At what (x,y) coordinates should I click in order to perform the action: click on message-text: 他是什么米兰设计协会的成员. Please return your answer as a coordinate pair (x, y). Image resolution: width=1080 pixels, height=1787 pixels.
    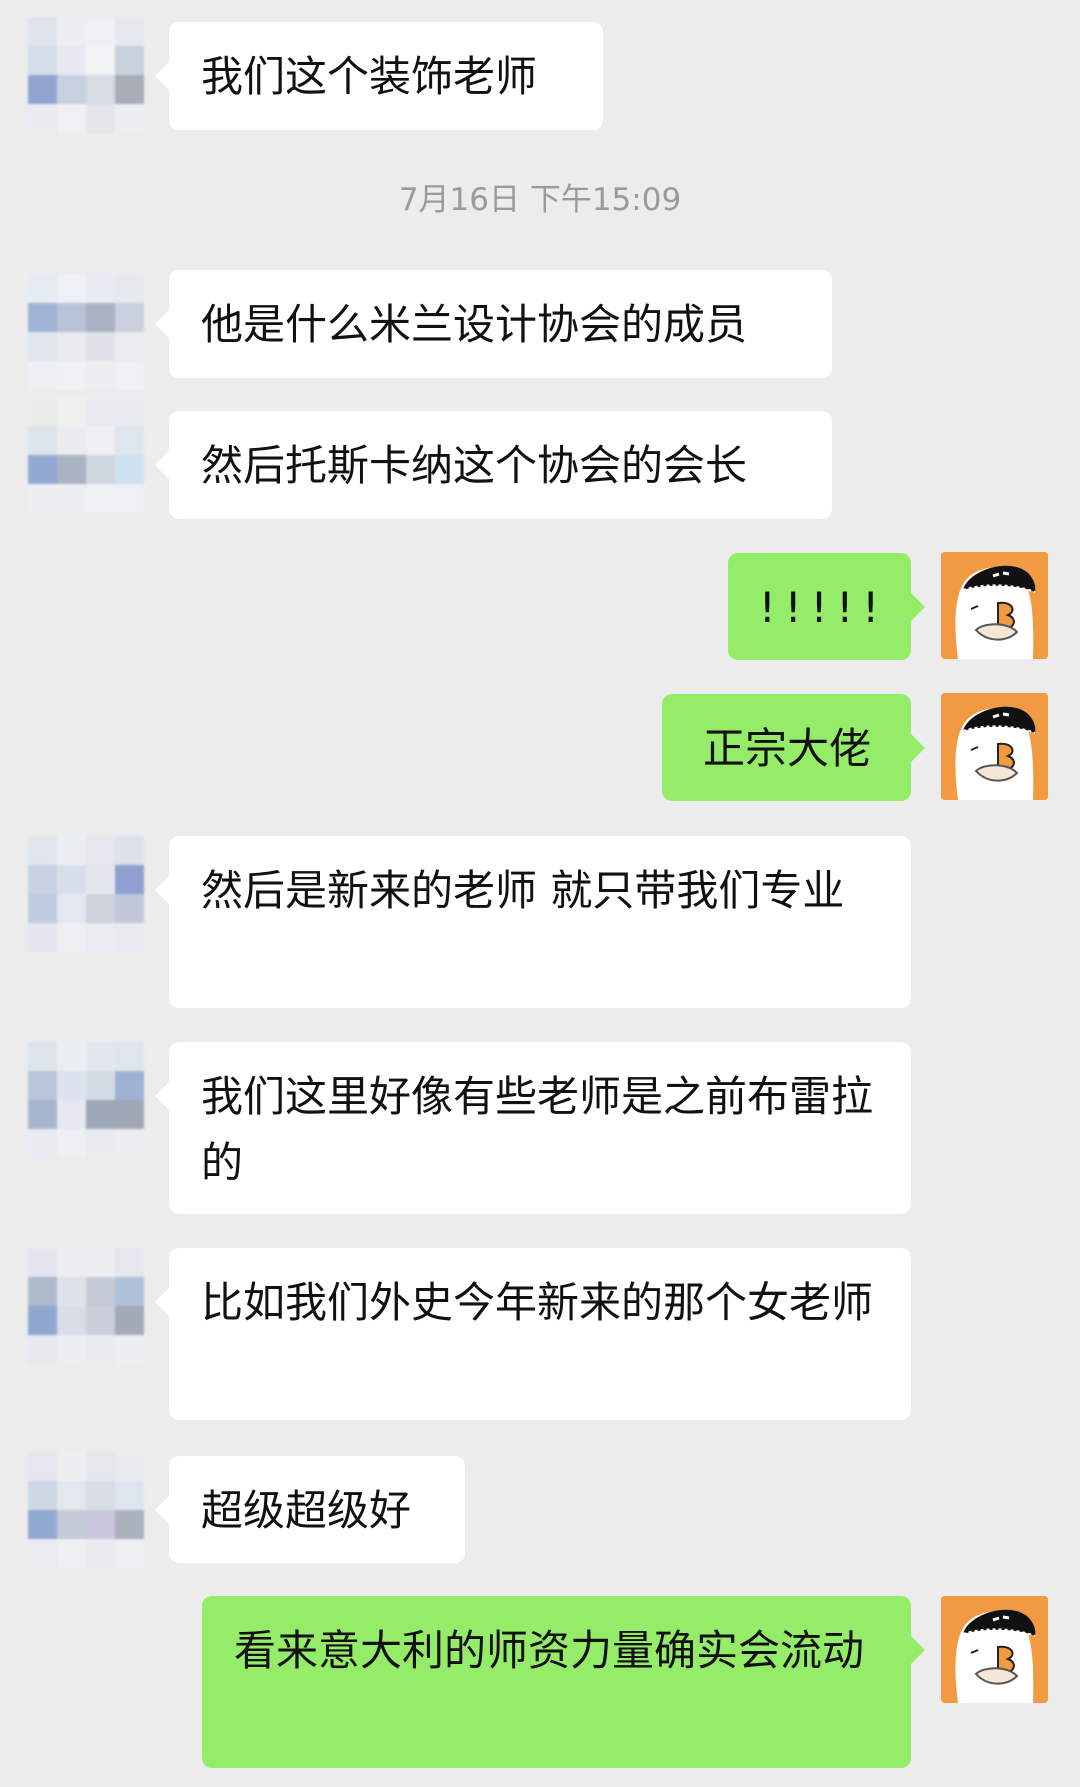
    Looking at the image, I should click on (474, 324).